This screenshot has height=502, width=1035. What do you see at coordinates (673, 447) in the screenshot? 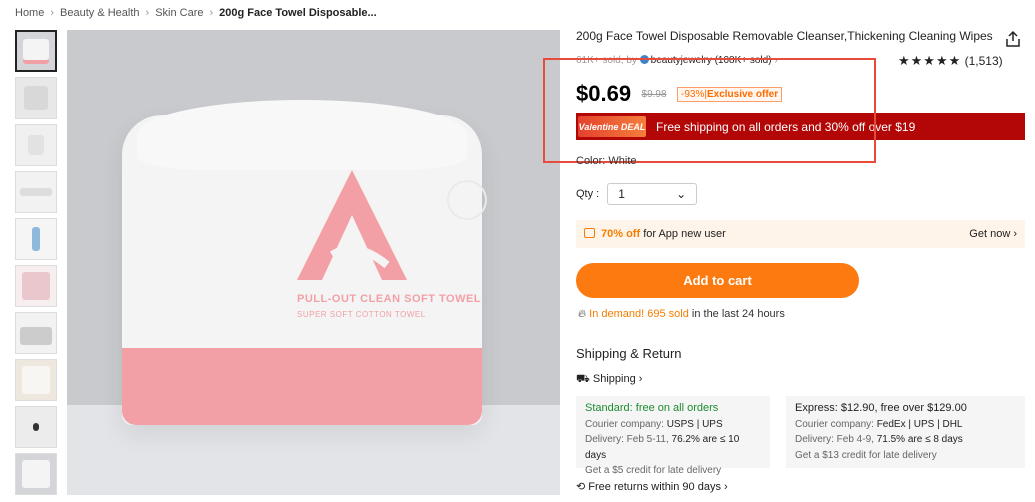
I see `standard-delivery-row: Delivery: Feb 5-11, 76.2% are ≤ 10 days` at bounding box center [673, 447].